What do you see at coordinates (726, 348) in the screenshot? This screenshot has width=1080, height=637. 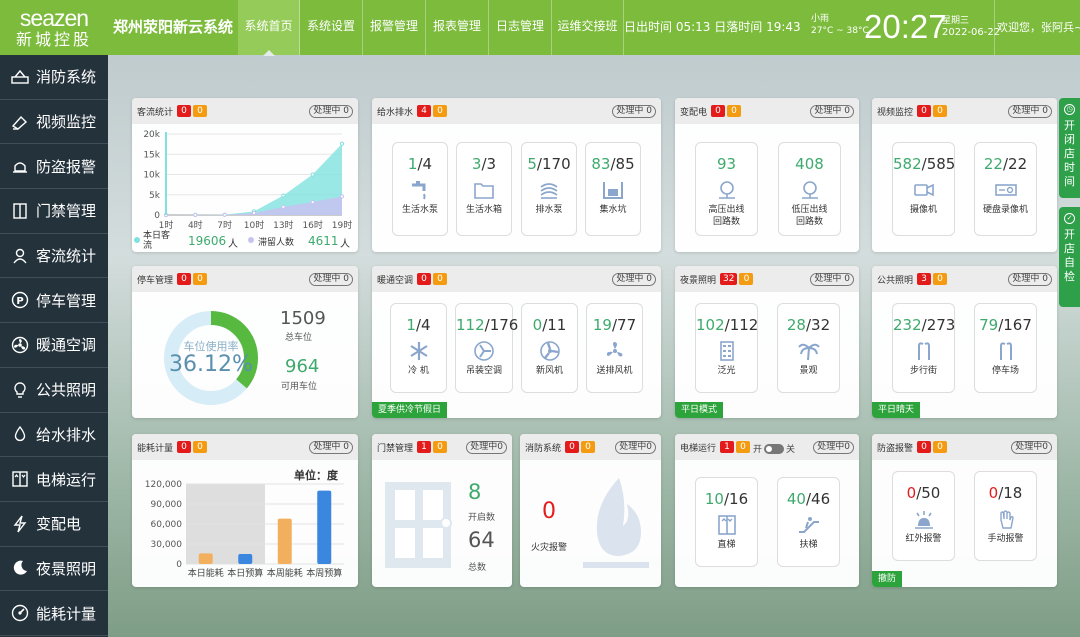 I see `night-item-flood: 102/112 泛光` at bounding box center [726, 348].